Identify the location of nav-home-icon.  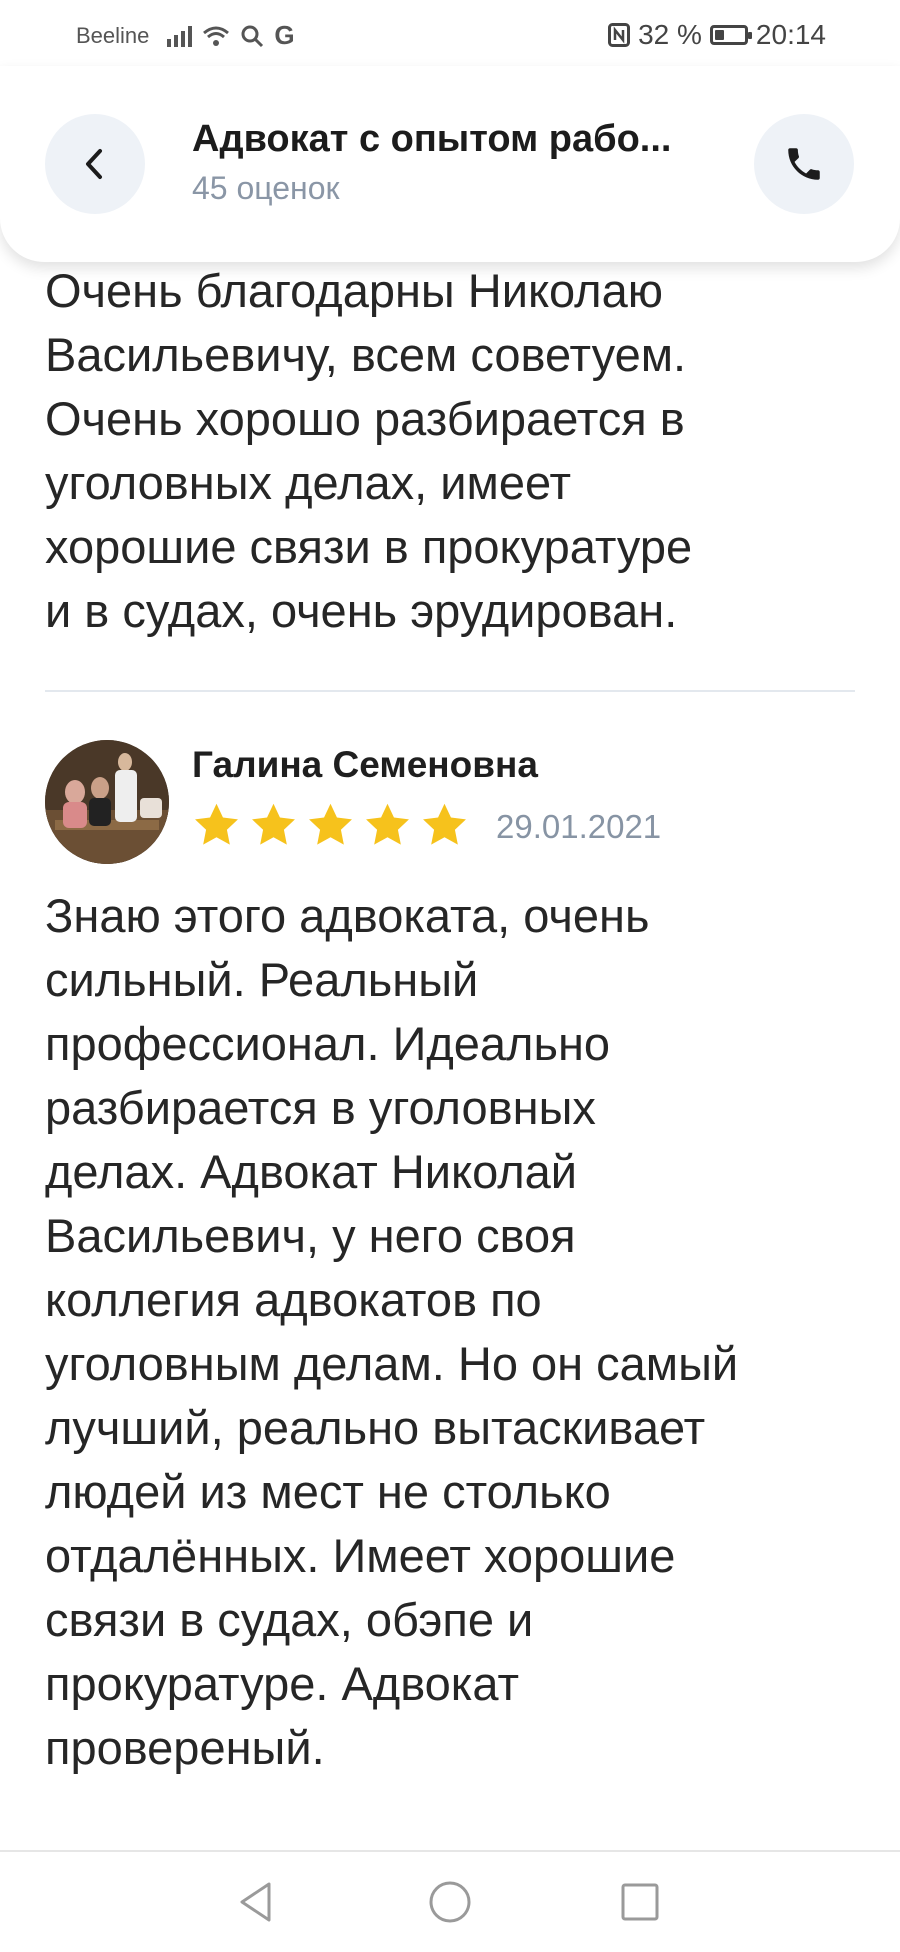
(450, 1902).